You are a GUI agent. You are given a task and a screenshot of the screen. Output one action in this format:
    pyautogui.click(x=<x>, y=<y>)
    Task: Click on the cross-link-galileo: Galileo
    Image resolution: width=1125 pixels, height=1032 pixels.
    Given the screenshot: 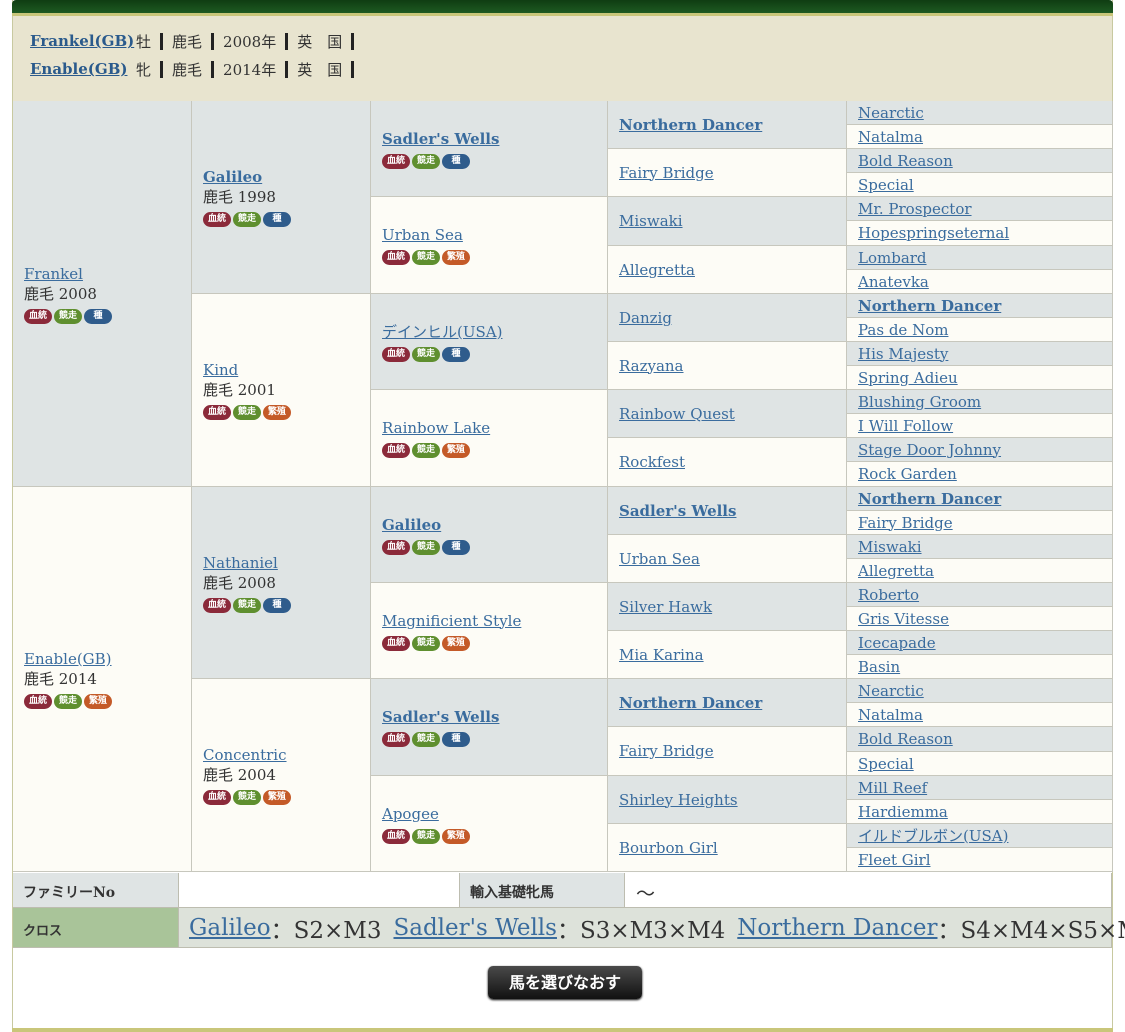 What is the action you would take?
    pyautogui.click(x=230, y=928)
    